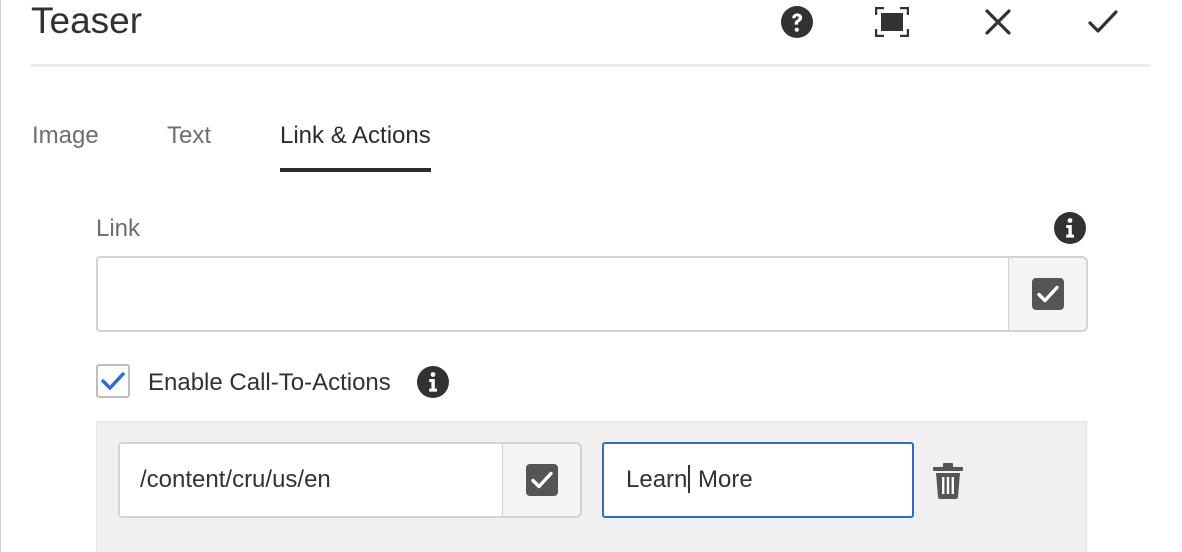 Image resolution: width=1182 pixels, height=552 pixels. I want to click on close-icon, so click(998, 22).